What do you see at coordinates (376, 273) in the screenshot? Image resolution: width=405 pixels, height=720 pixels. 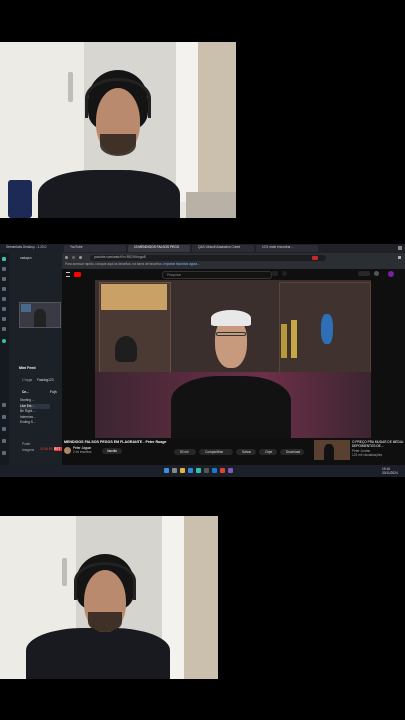 I see `notifications-icon` at bounding box center [376, 273].